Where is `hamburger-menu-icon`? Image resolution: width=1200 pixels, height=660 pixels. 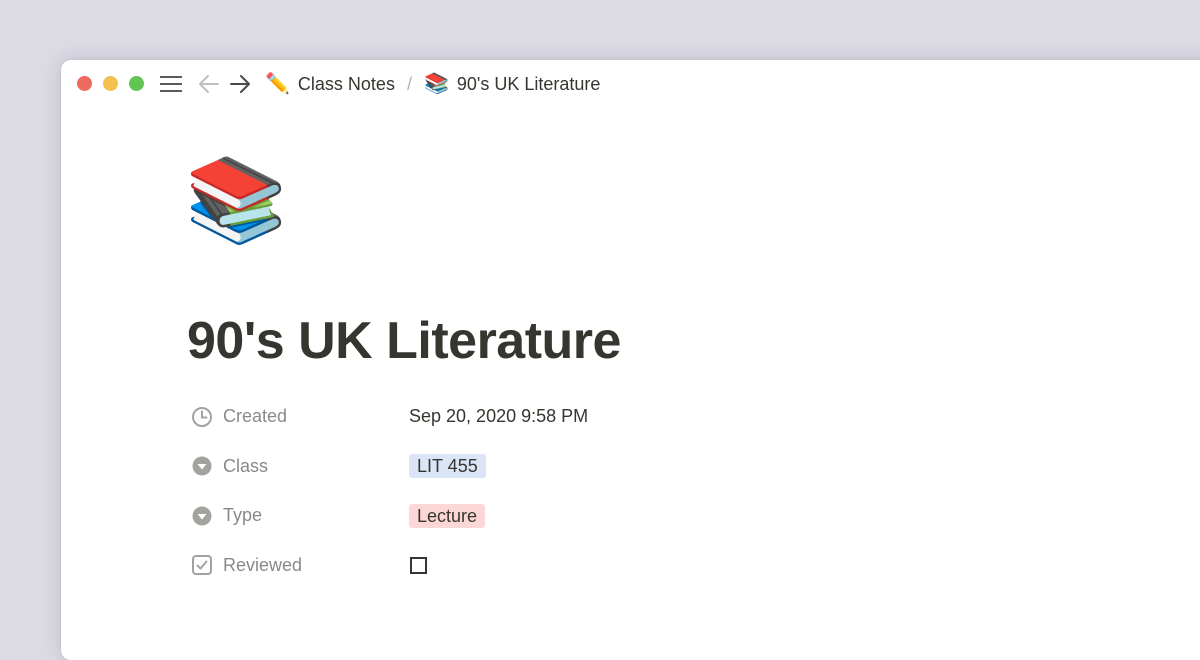 hamburger-menu-icon is located at coordinates (171, 84).